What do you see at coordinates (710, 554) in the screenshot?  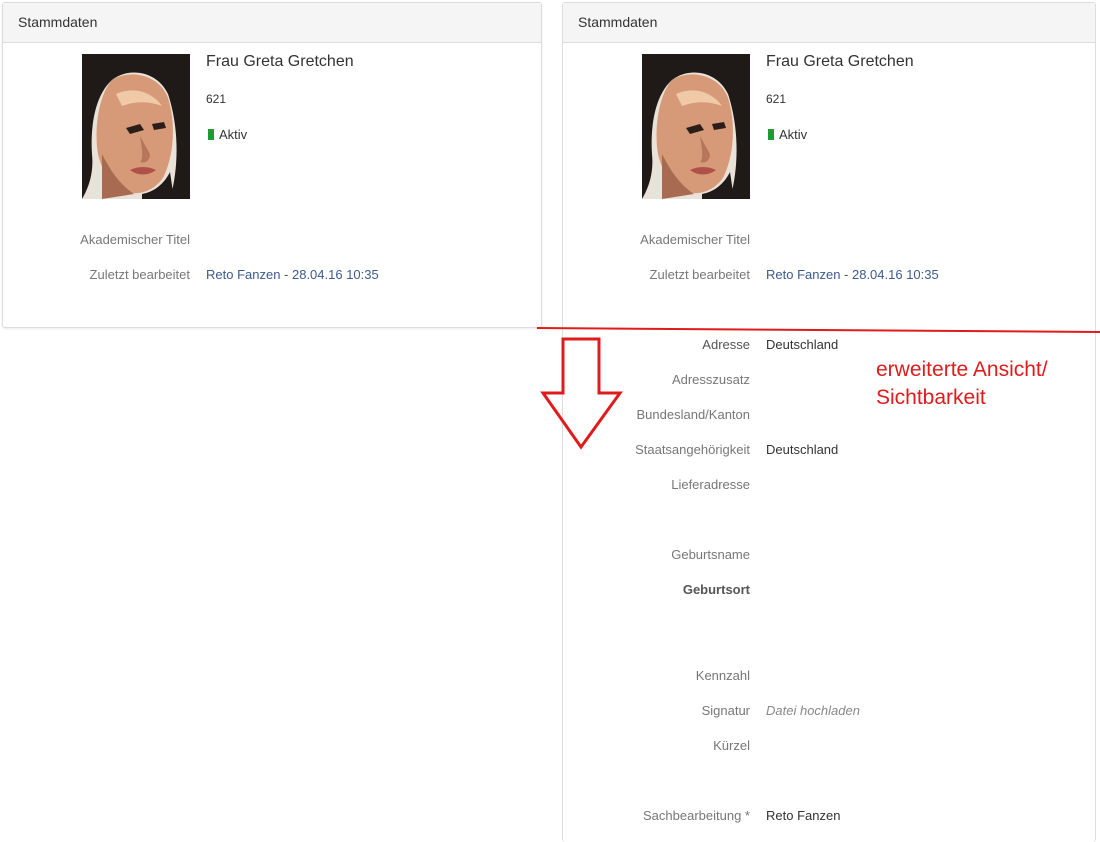 I see `field-label-geburtsname: Geburtsname` at bounding box center [710, 554].